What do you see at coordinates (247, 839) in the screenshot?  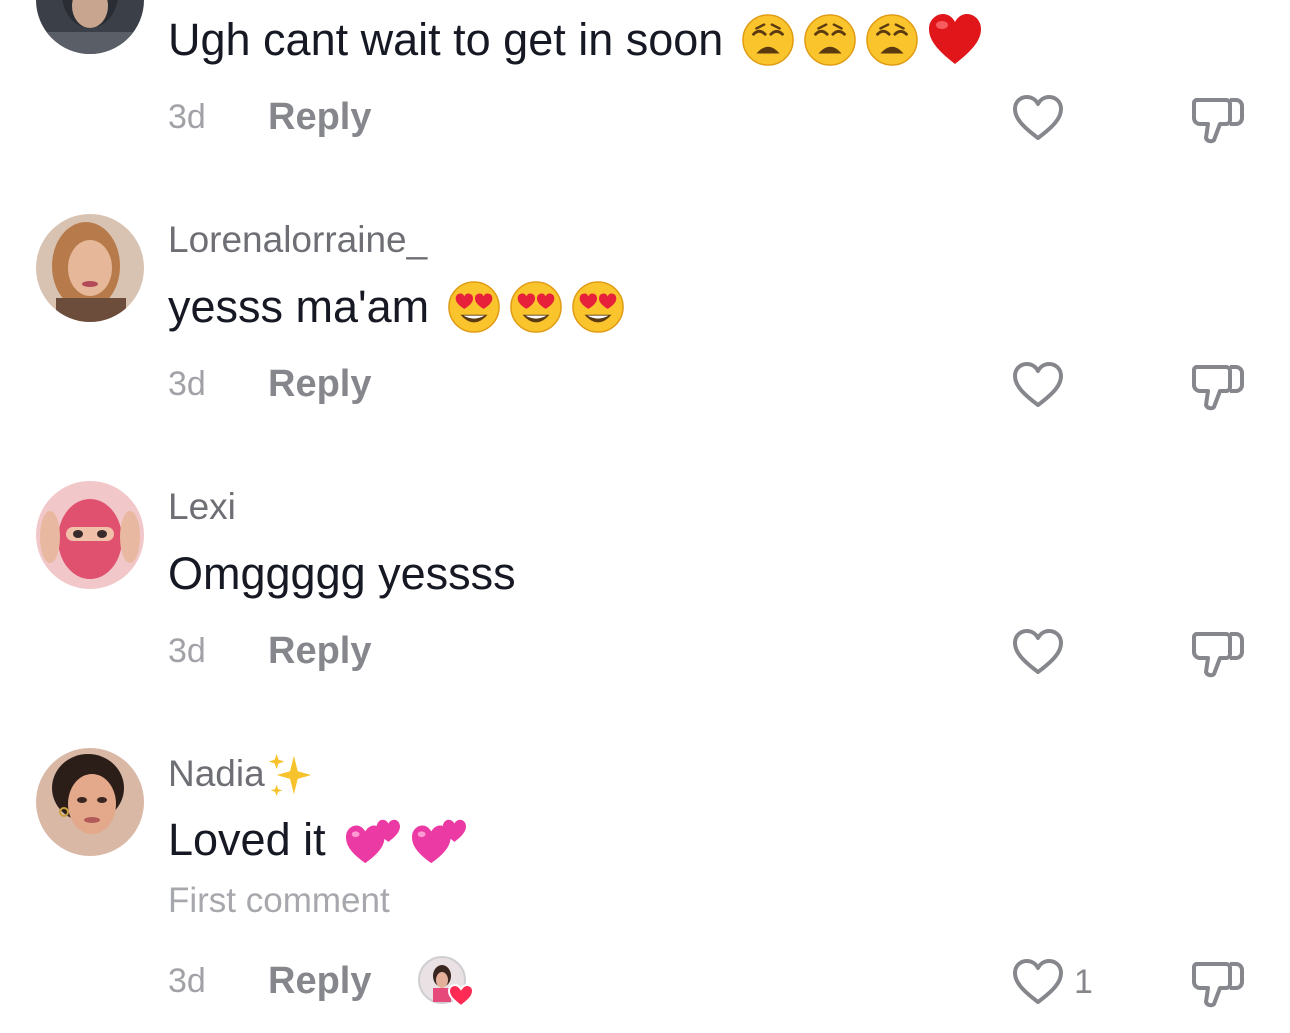 I see `comment-body: Loved it` at bounding box center [247, 839].